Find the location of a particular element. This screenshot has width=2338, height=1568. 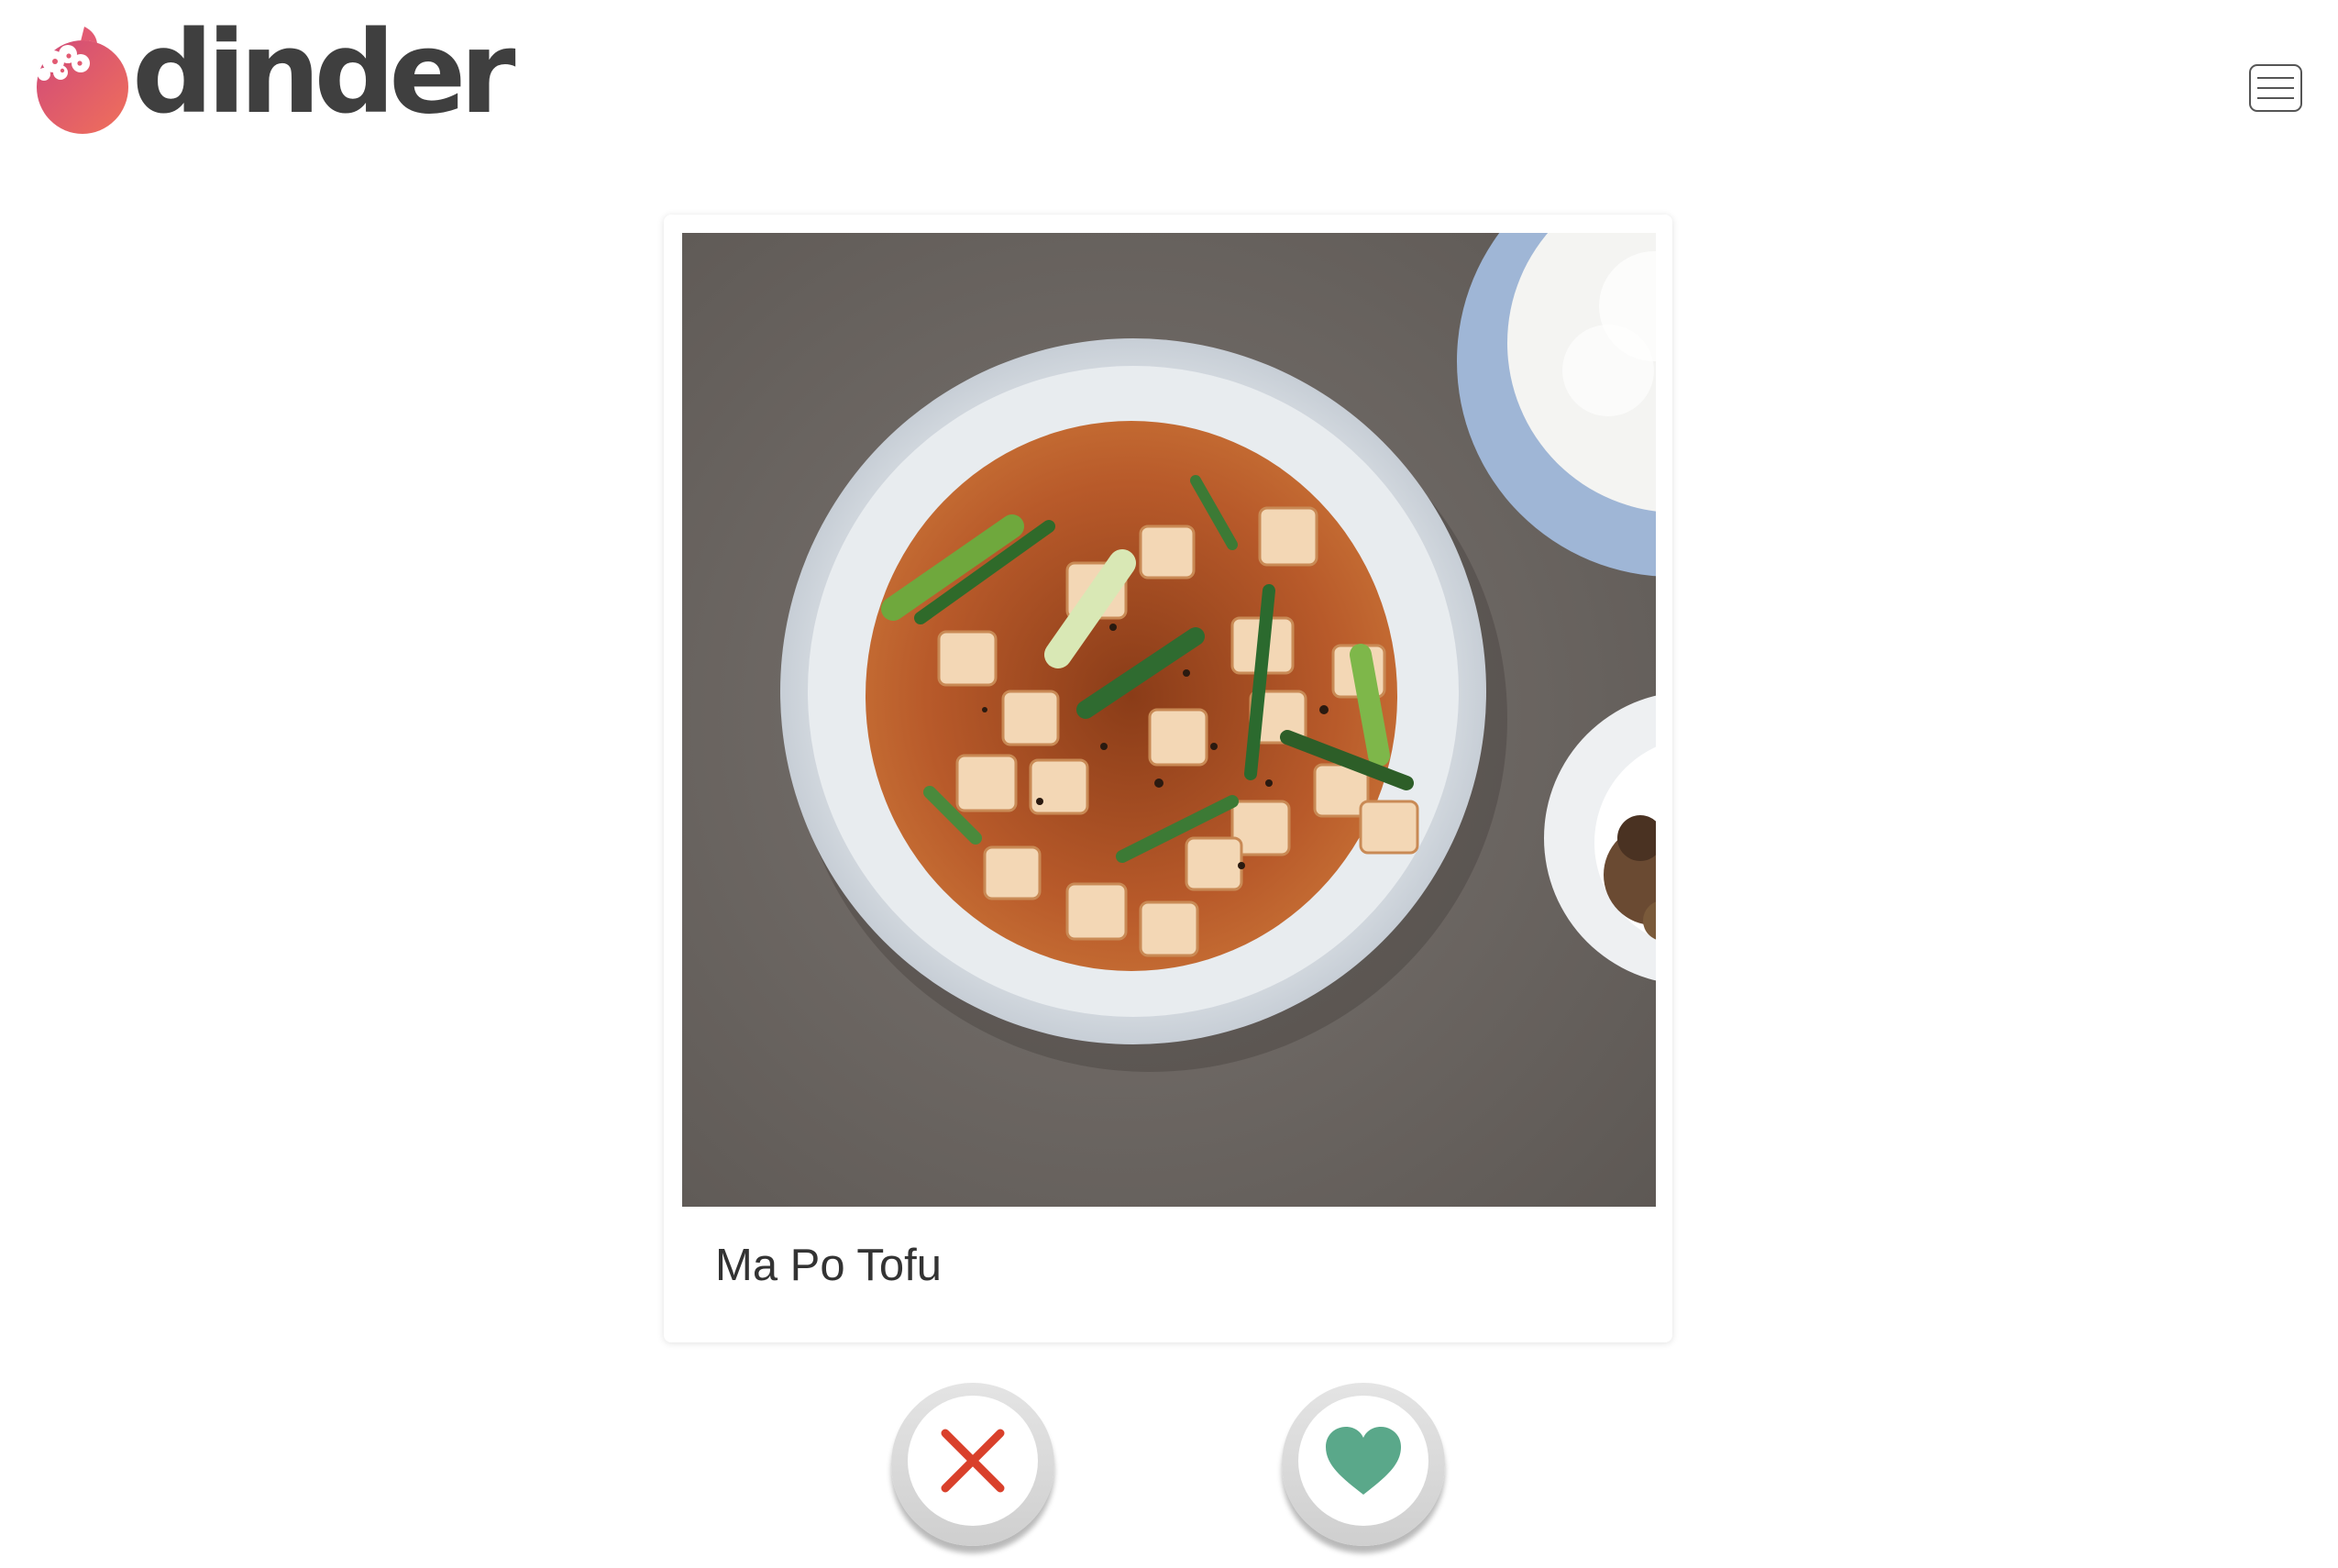

heart-icon is located at coordinates (1363, 1461).